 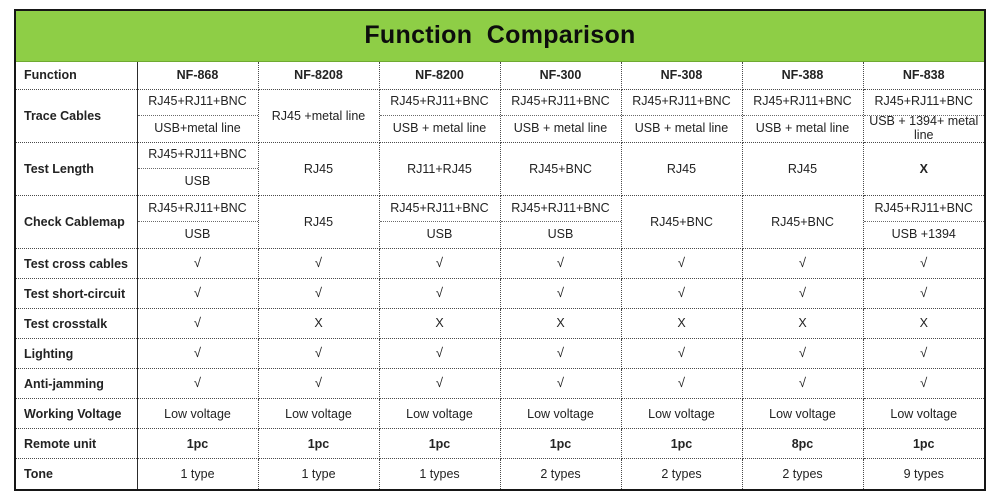 What do you see at coordinates (77, 294) in the screenshot?
I see `row-label: Test short-circuit` at bounding box center [77, 294].